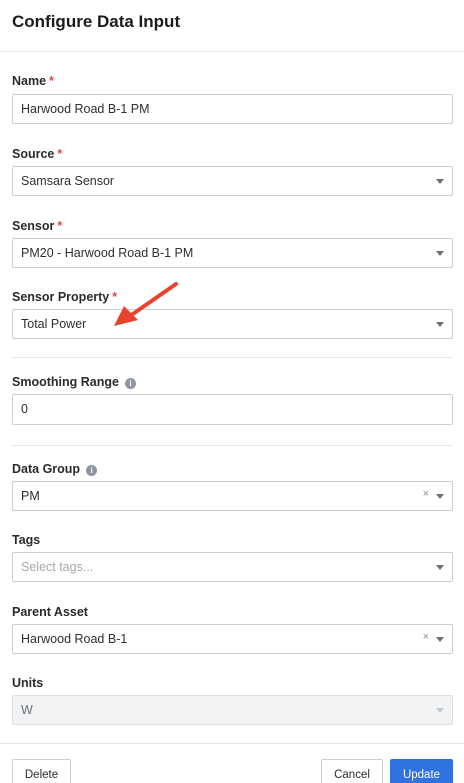 The width and height of the screenshot is (464, 783). I want to click on cancel-button: Cancel, so click(352, 771).